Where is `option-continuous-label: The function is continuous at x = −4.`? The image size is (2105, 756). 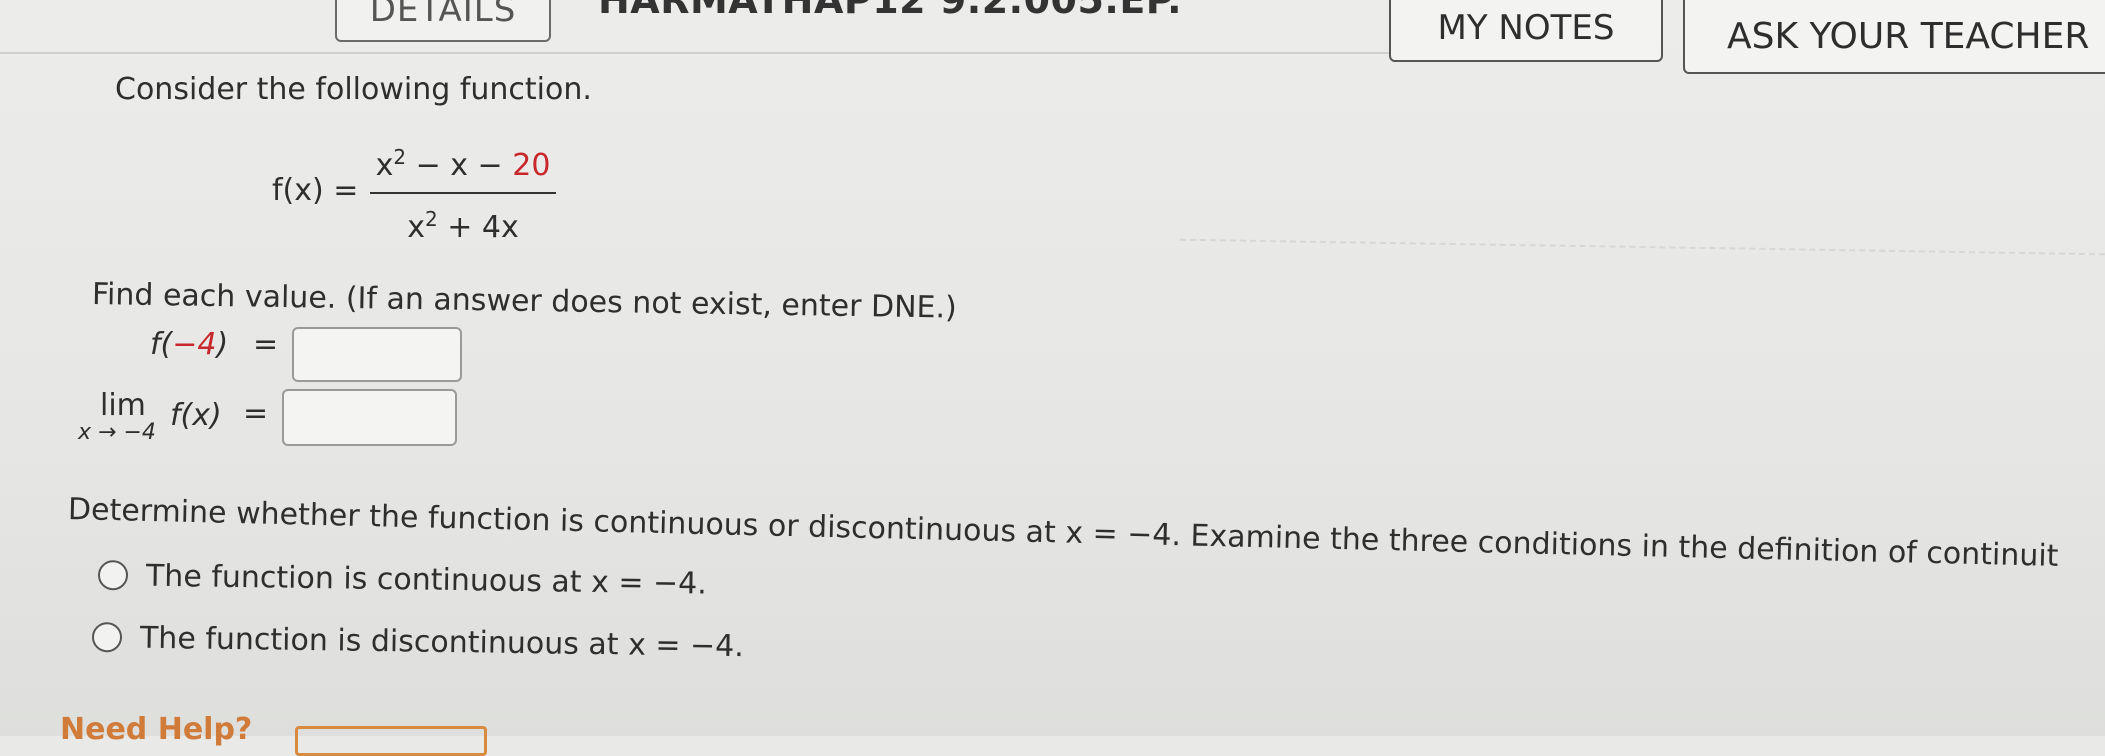
option-continuous-label: The function is continuous at x = −4. is located at coordinates (426, 580).